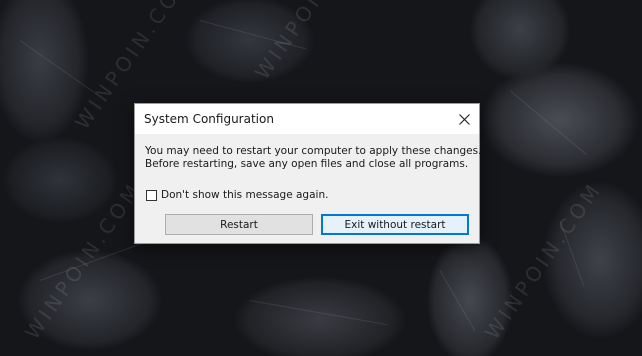  What do you see at coordinates (244, 195) in the screenshot?
I see `dont-show-again-label: Don't show this message again.` at bounding box center [244, 195].